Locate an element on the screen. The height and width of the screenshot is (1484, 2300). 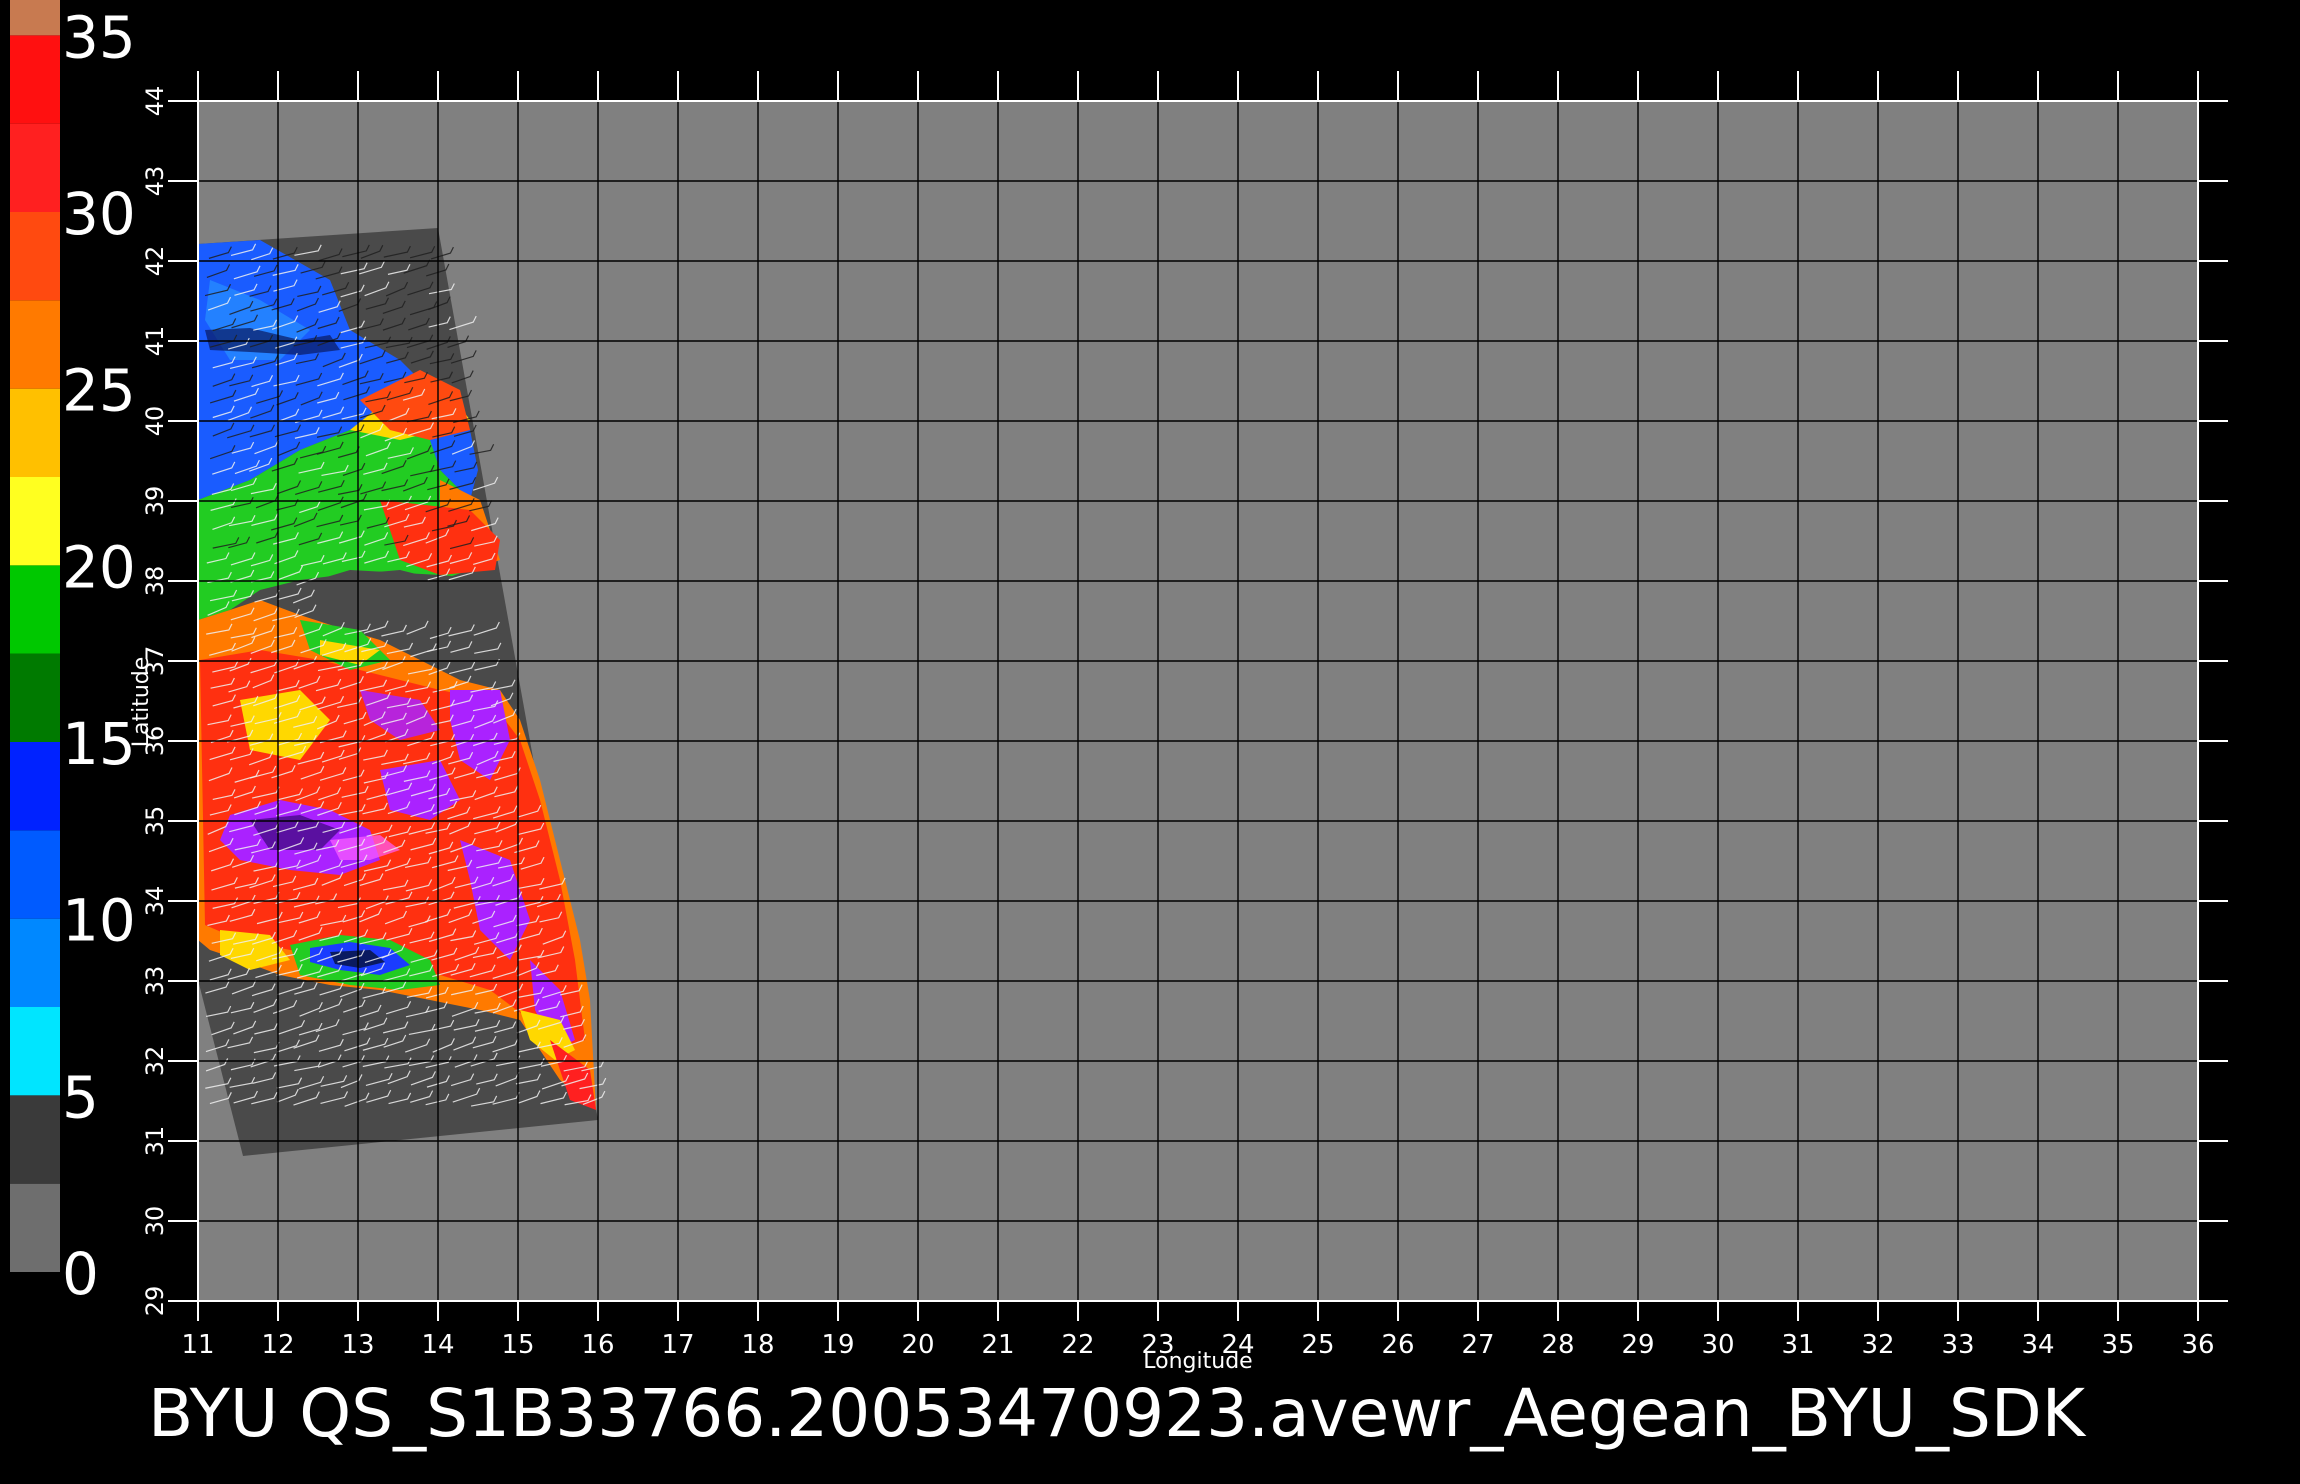
longitude-tick-label: 26 is located at coordinates (1397, 1345).